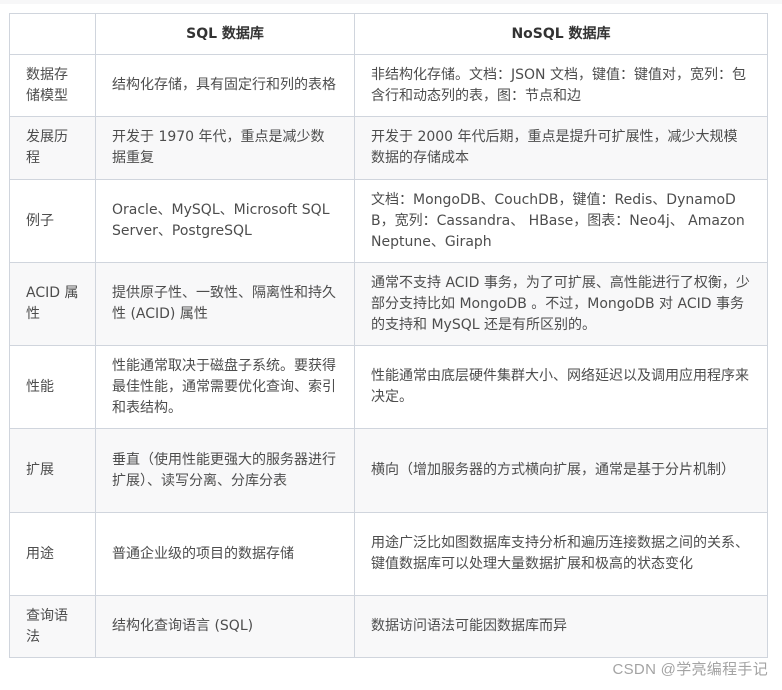 The height and width of the screenshot is (690, 782). What do you see at coordinates (561, 148) in the screenshot?
I see `nosql-cell: 开发于 2000 年代后期，重点是提升可扩展性，减少大规模数据的存储成本` at bounding box center [561, 148].